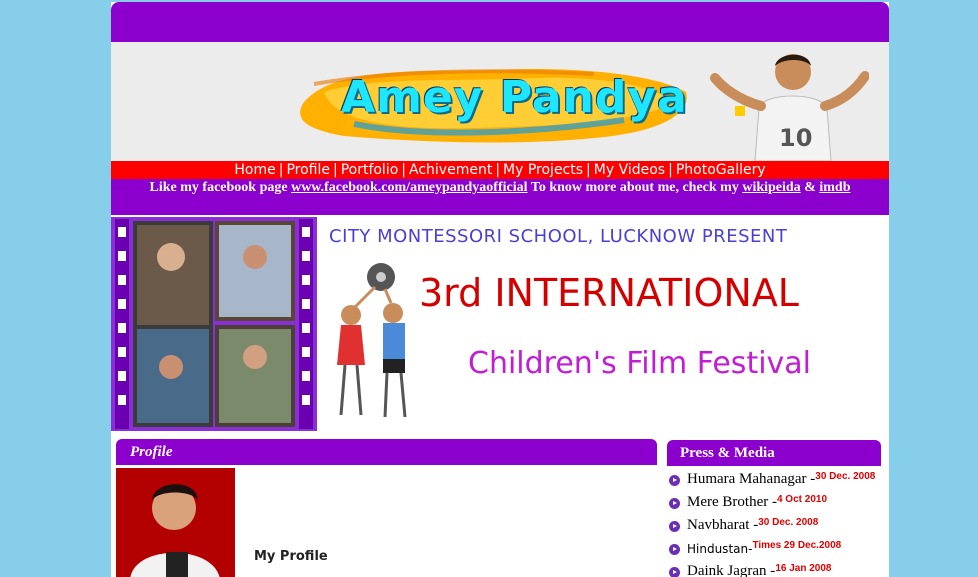 Image resolution: width=978 pixels, height=577 pixels. What do you see at coordinates (543, 170) in the screenshot?
I see `nav-my-projects: My Projects` at bounding box center [543, 170].